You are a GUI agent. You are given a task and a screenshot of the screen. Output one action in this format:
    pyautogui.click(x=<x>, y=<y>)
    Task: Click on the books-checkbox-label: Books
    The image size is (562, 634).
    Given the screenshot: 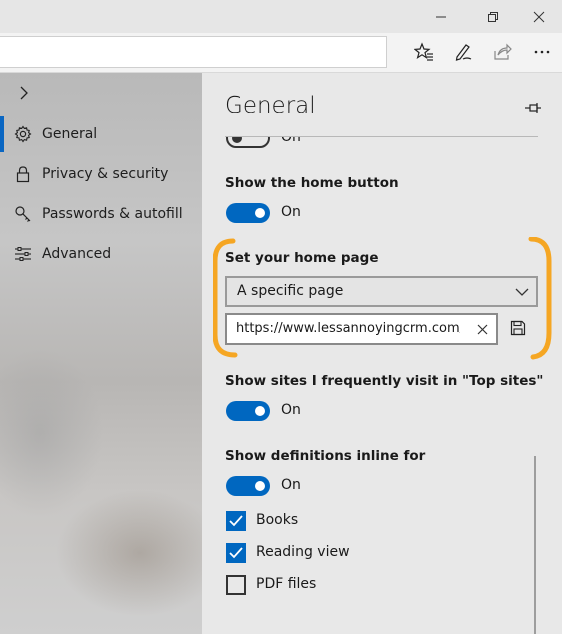 What is the action you would take?
    pyautogui.click(x=277, y=520)
    